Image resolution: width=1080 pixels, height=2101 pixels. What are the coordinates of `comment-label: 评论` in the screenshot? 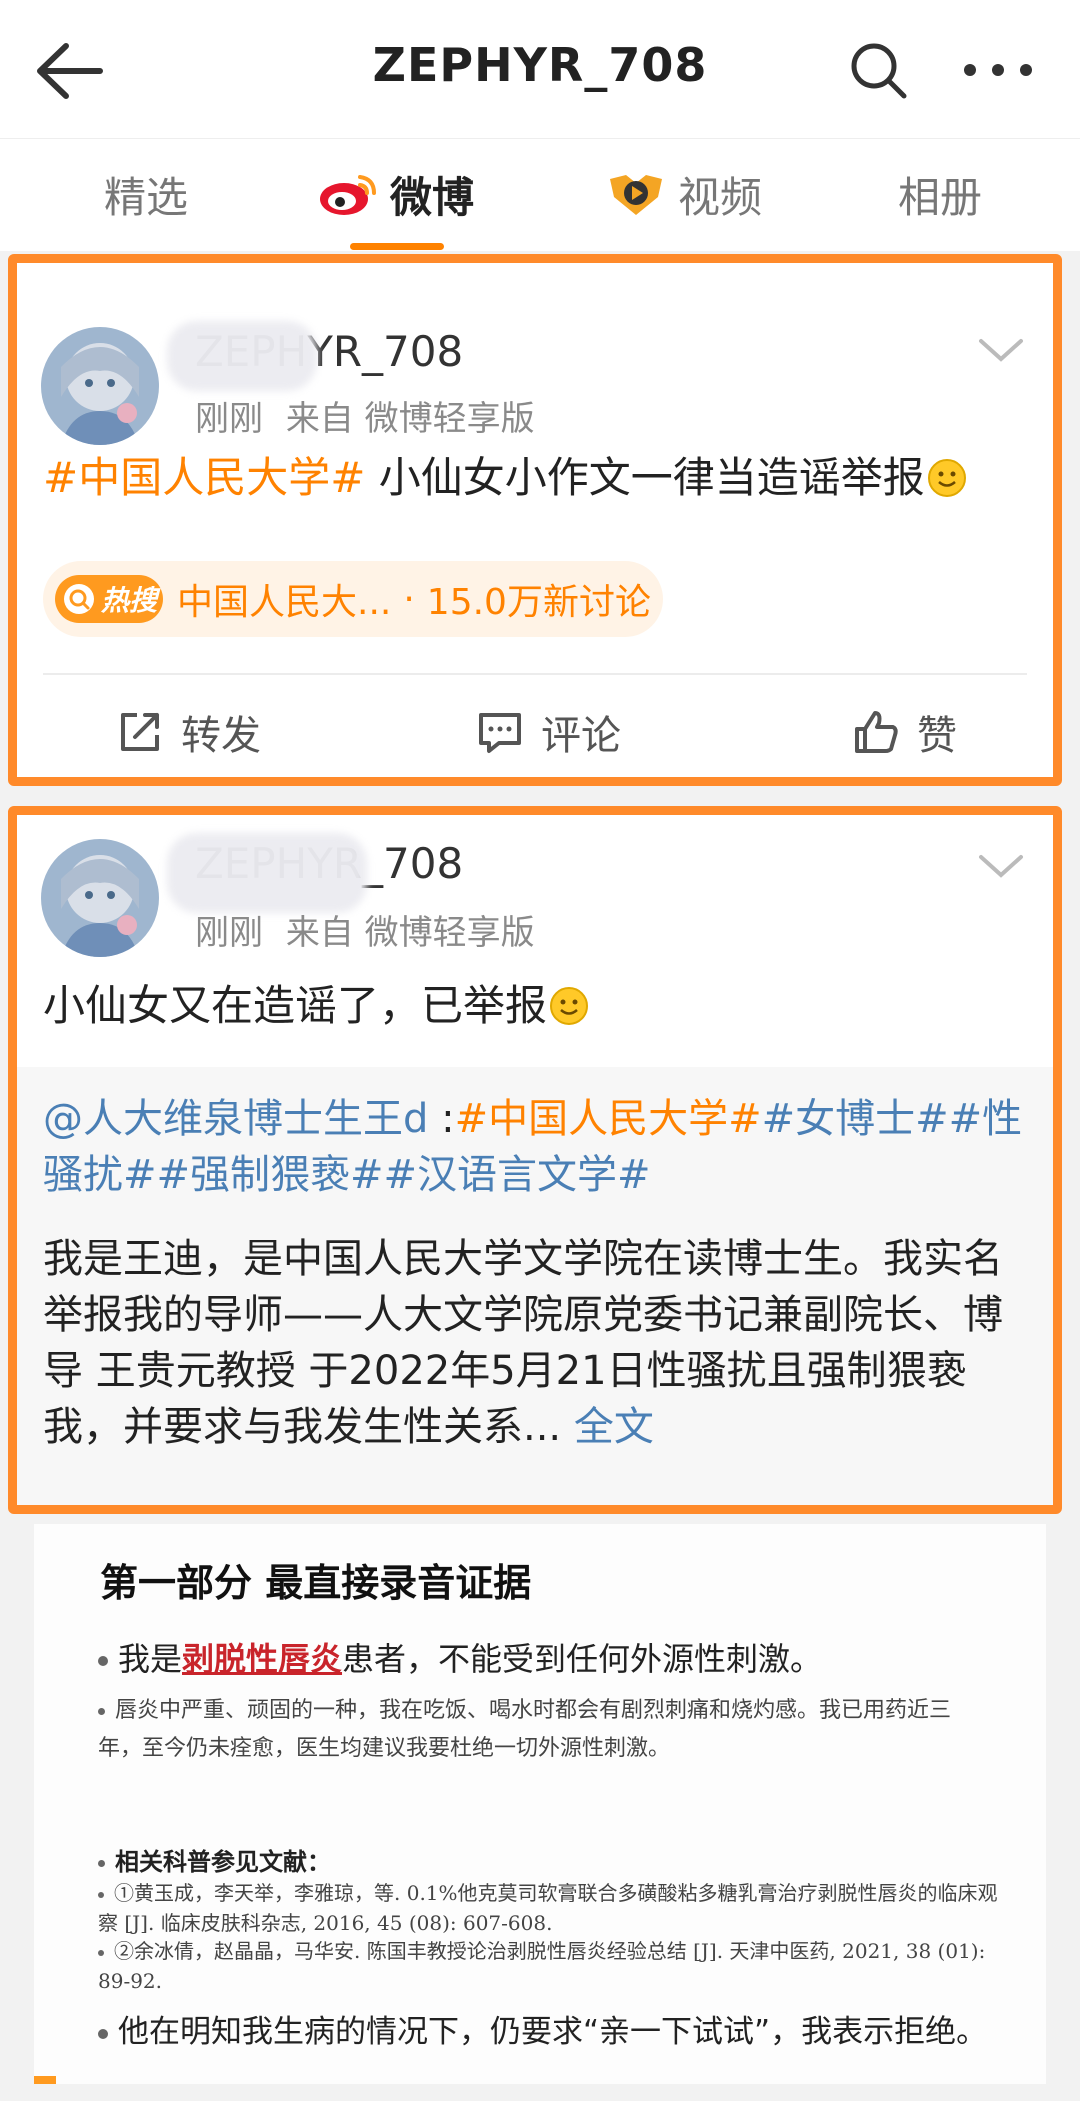 It's located at (581, 736).